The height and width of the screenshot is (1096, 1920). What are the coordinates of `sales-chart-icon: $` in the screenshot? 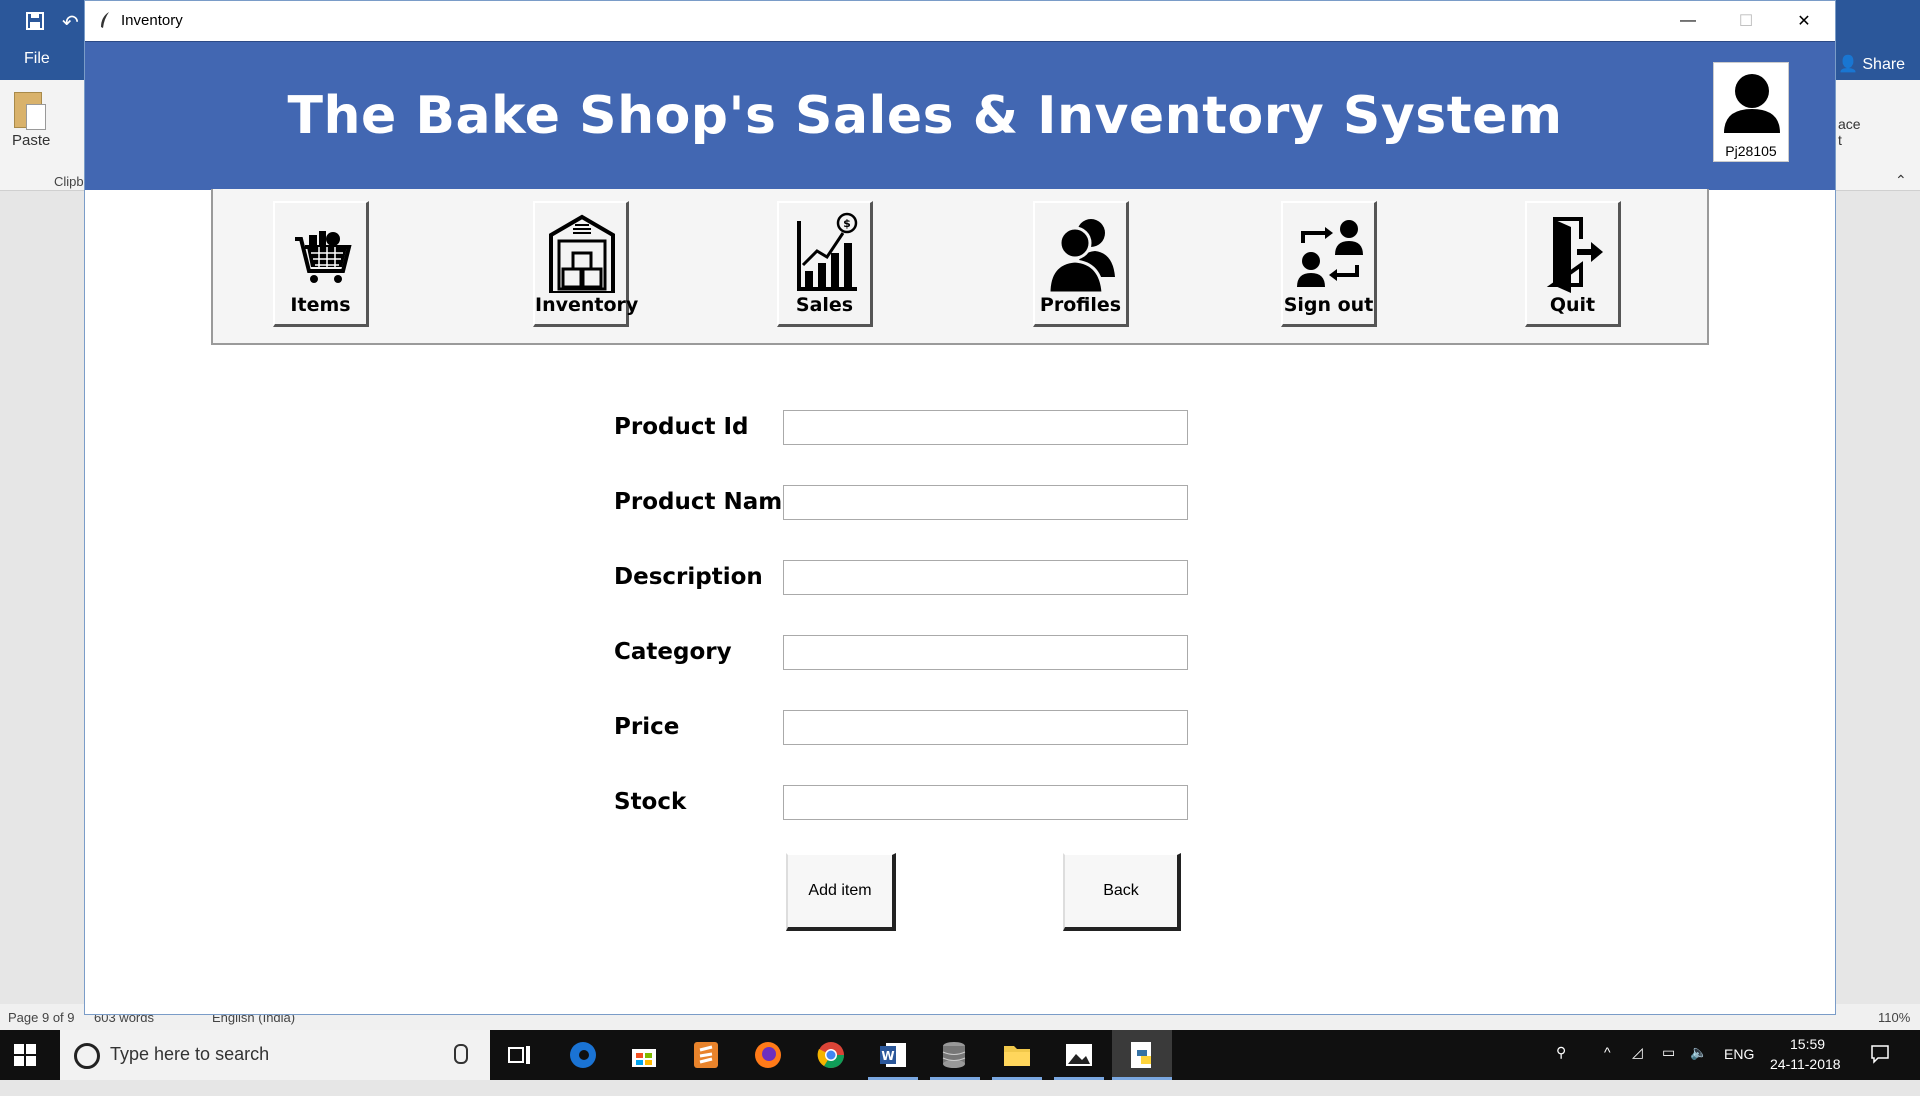 It's located at (827, 251).